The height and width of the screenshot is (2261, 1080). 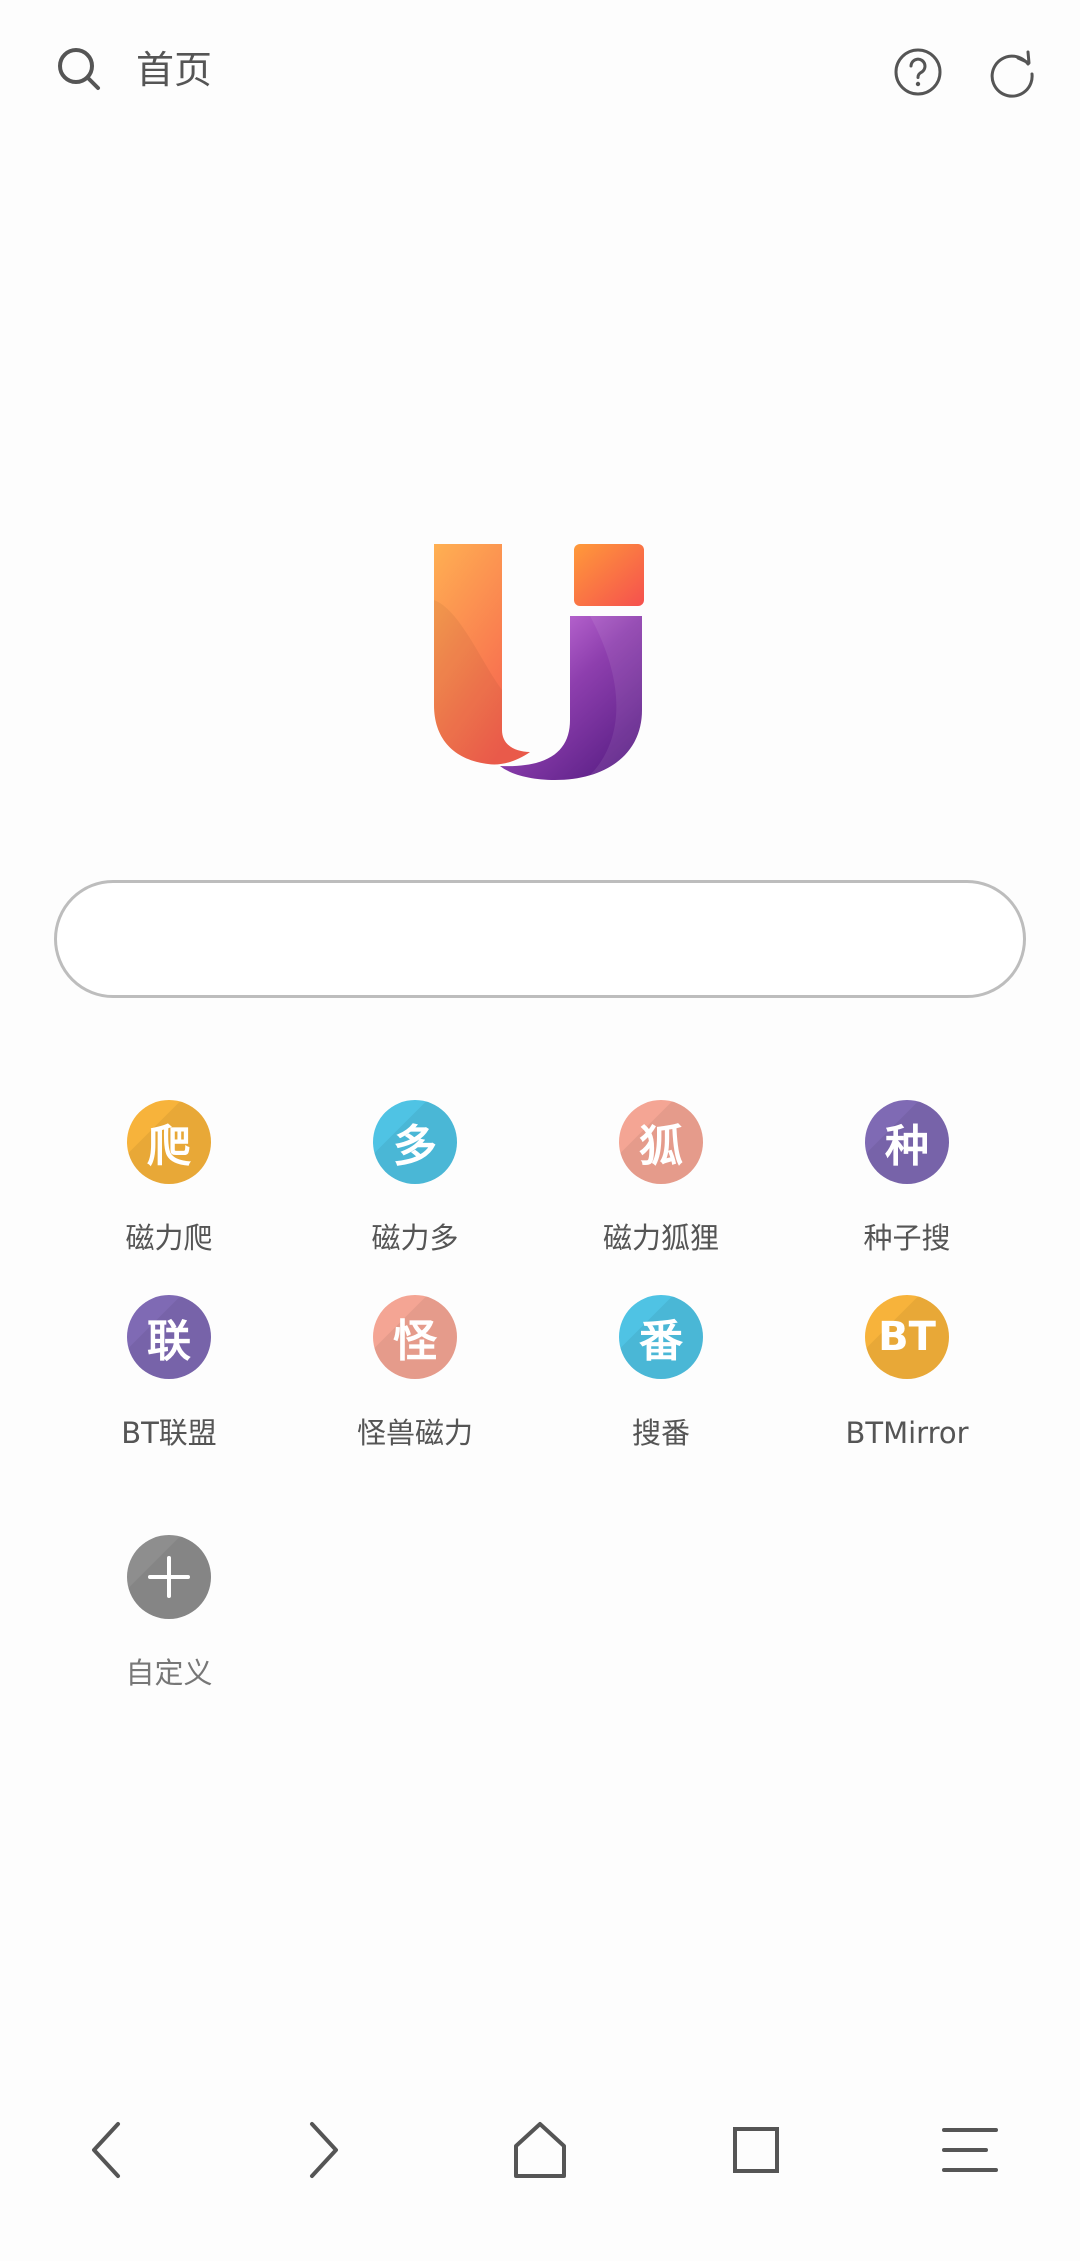 I want to click on uc-logo-icon, so click(x=539, y=662).